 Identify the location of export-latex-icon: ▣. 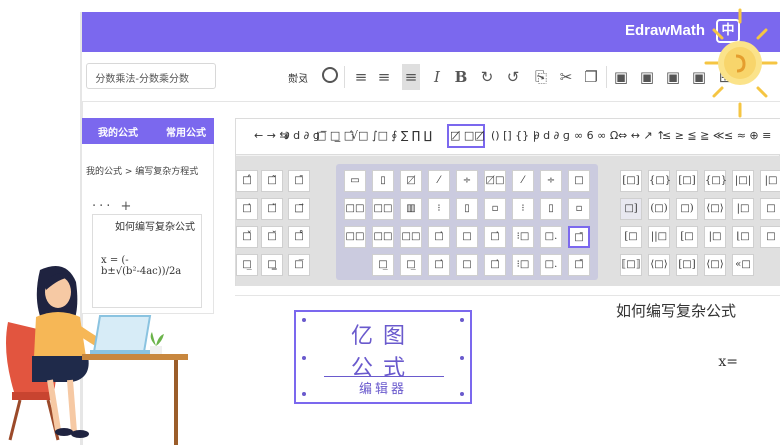
(621, 77).